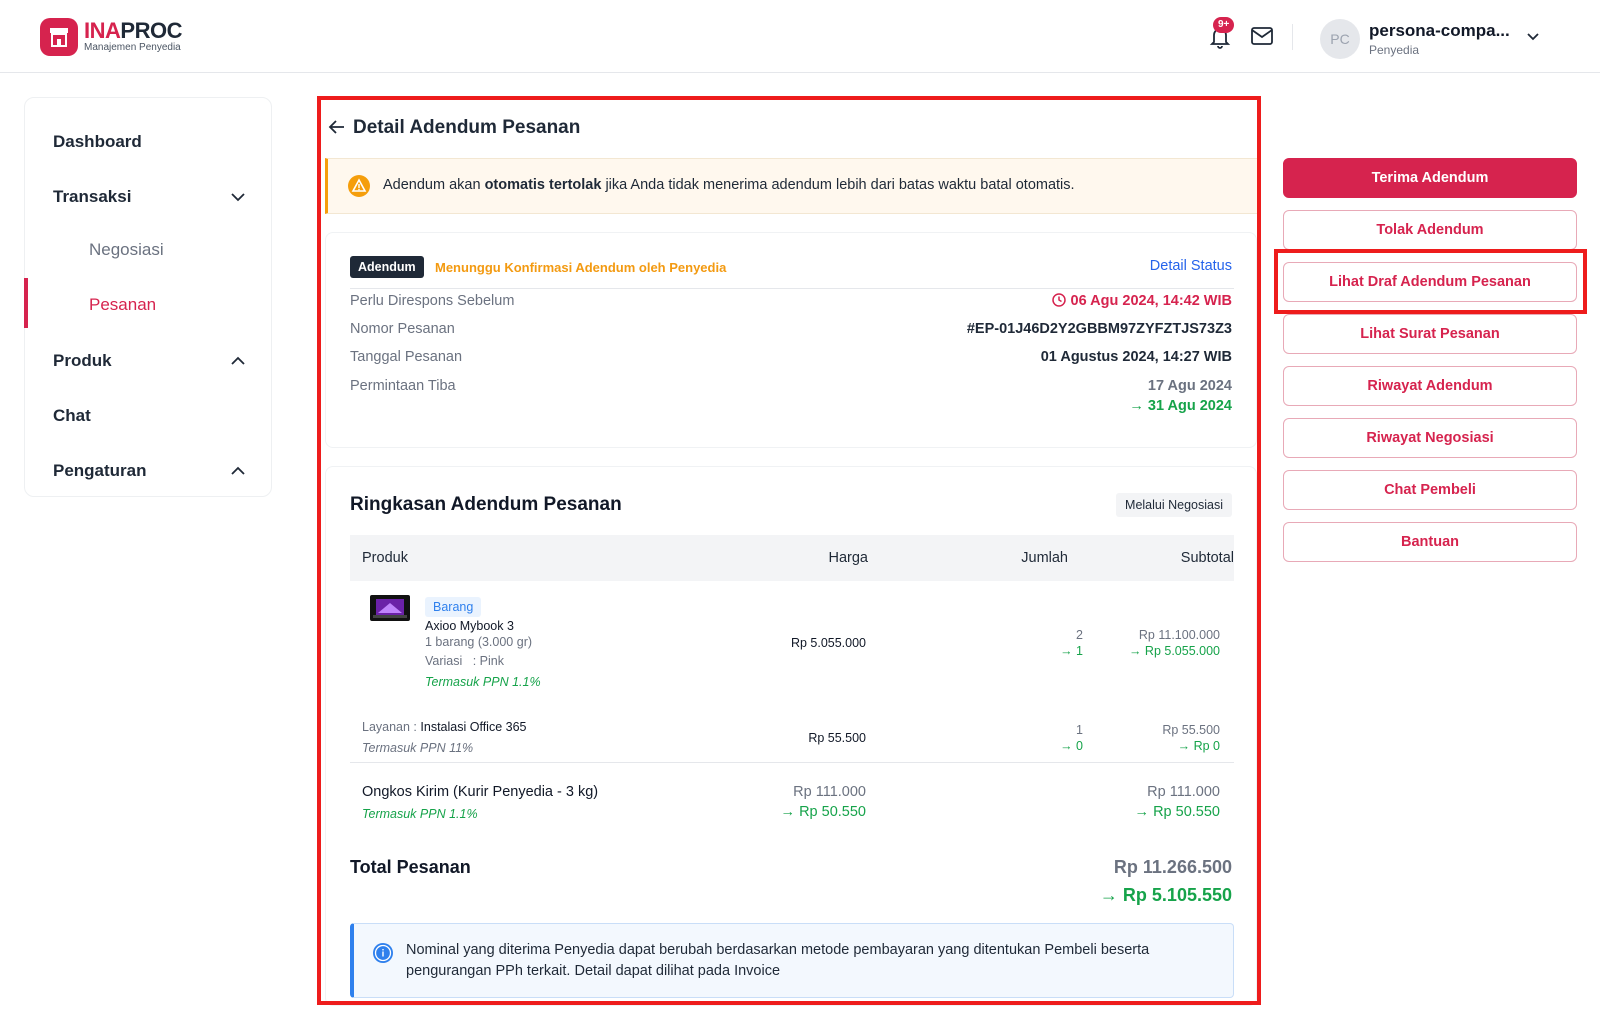 This screenshot has height=1030, width=1600. I want to click on sidebar-item-pesanan: Pesanan, so click(122, 305).